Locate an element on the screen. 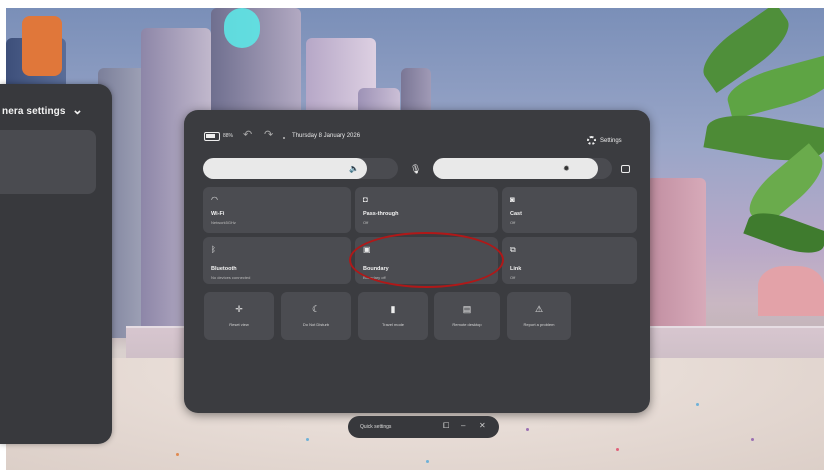  settings-button: Settings is located at coordinates (604, 140).